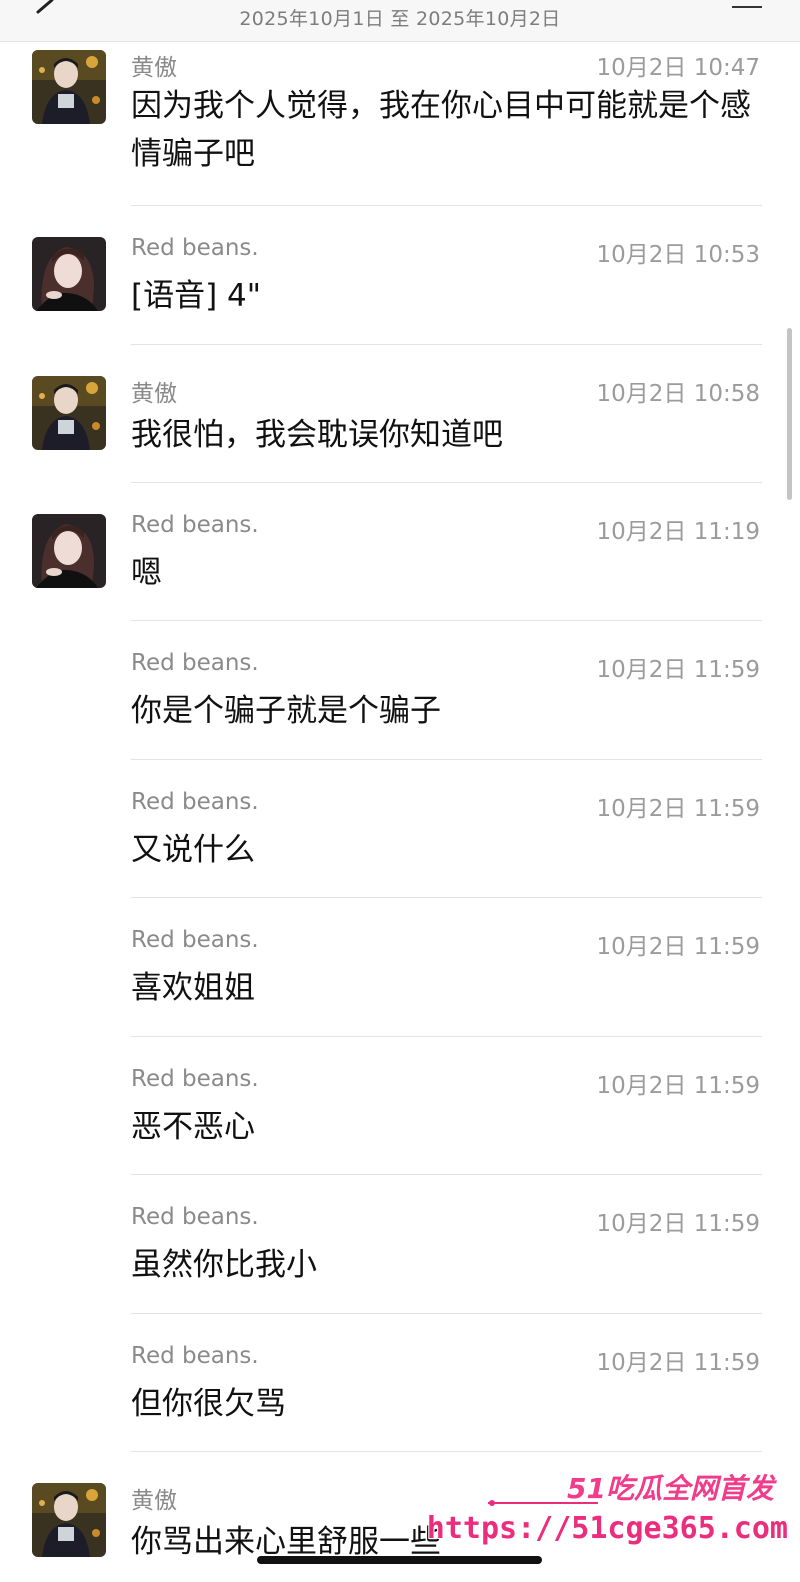 This screenshot has width=800, height=1582. I want to click on message-text: 嗯, so click(146, 573).